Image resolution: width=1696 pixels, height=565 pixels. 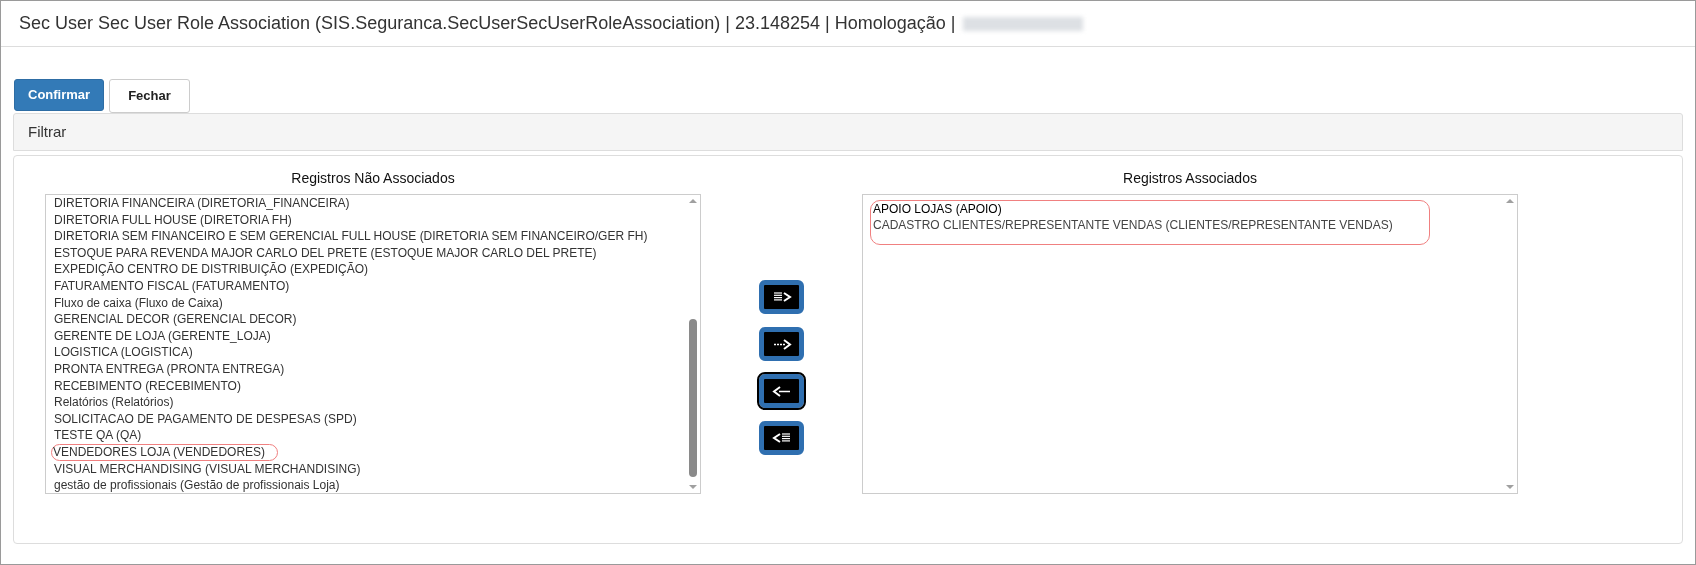 I want to click on list-option: Relatórios (Relatórios), so click(x=120, y=402).